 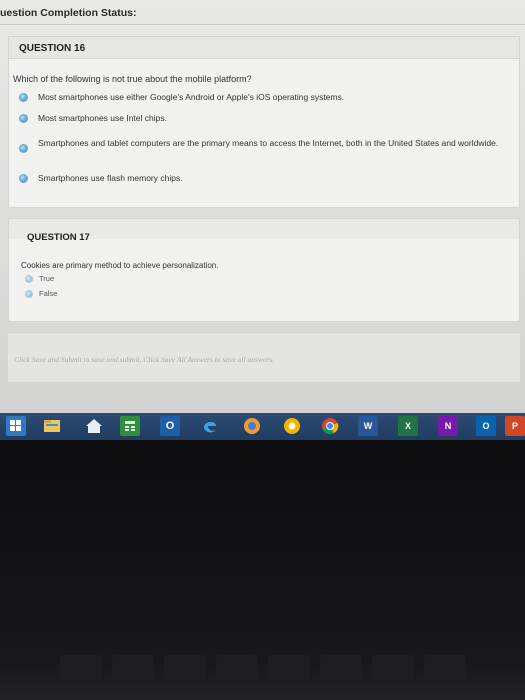 I want to click on onenote-letter: N, so click(x=448, y=426).